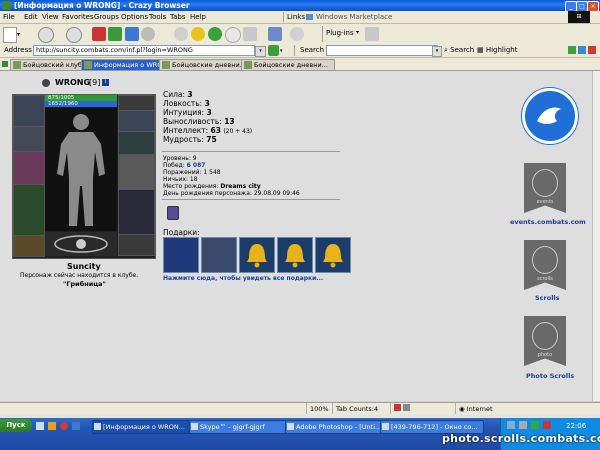 This screenshot has width=600, height=450. I want to click on scrolls-link: Scrolls, so click(547, 298).